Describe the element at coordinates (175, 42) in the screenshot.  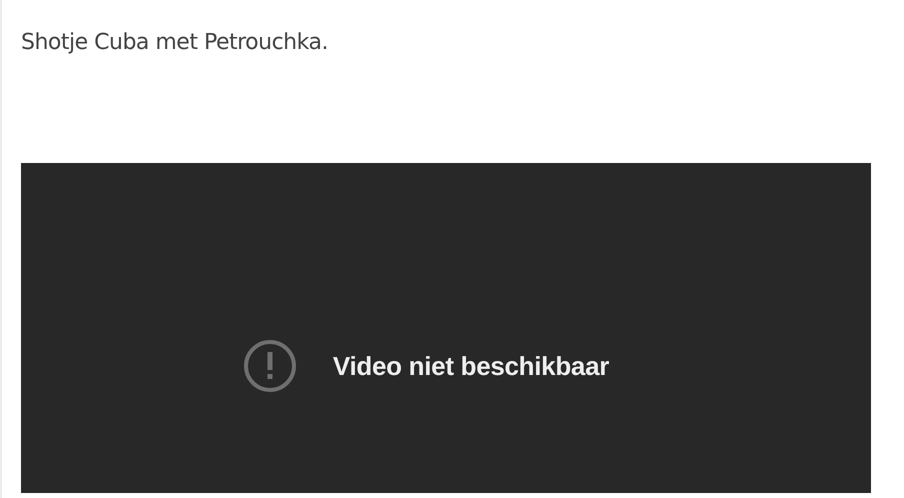
I see `post-text: Shotje Cuba met Petrouchka.` at that location.